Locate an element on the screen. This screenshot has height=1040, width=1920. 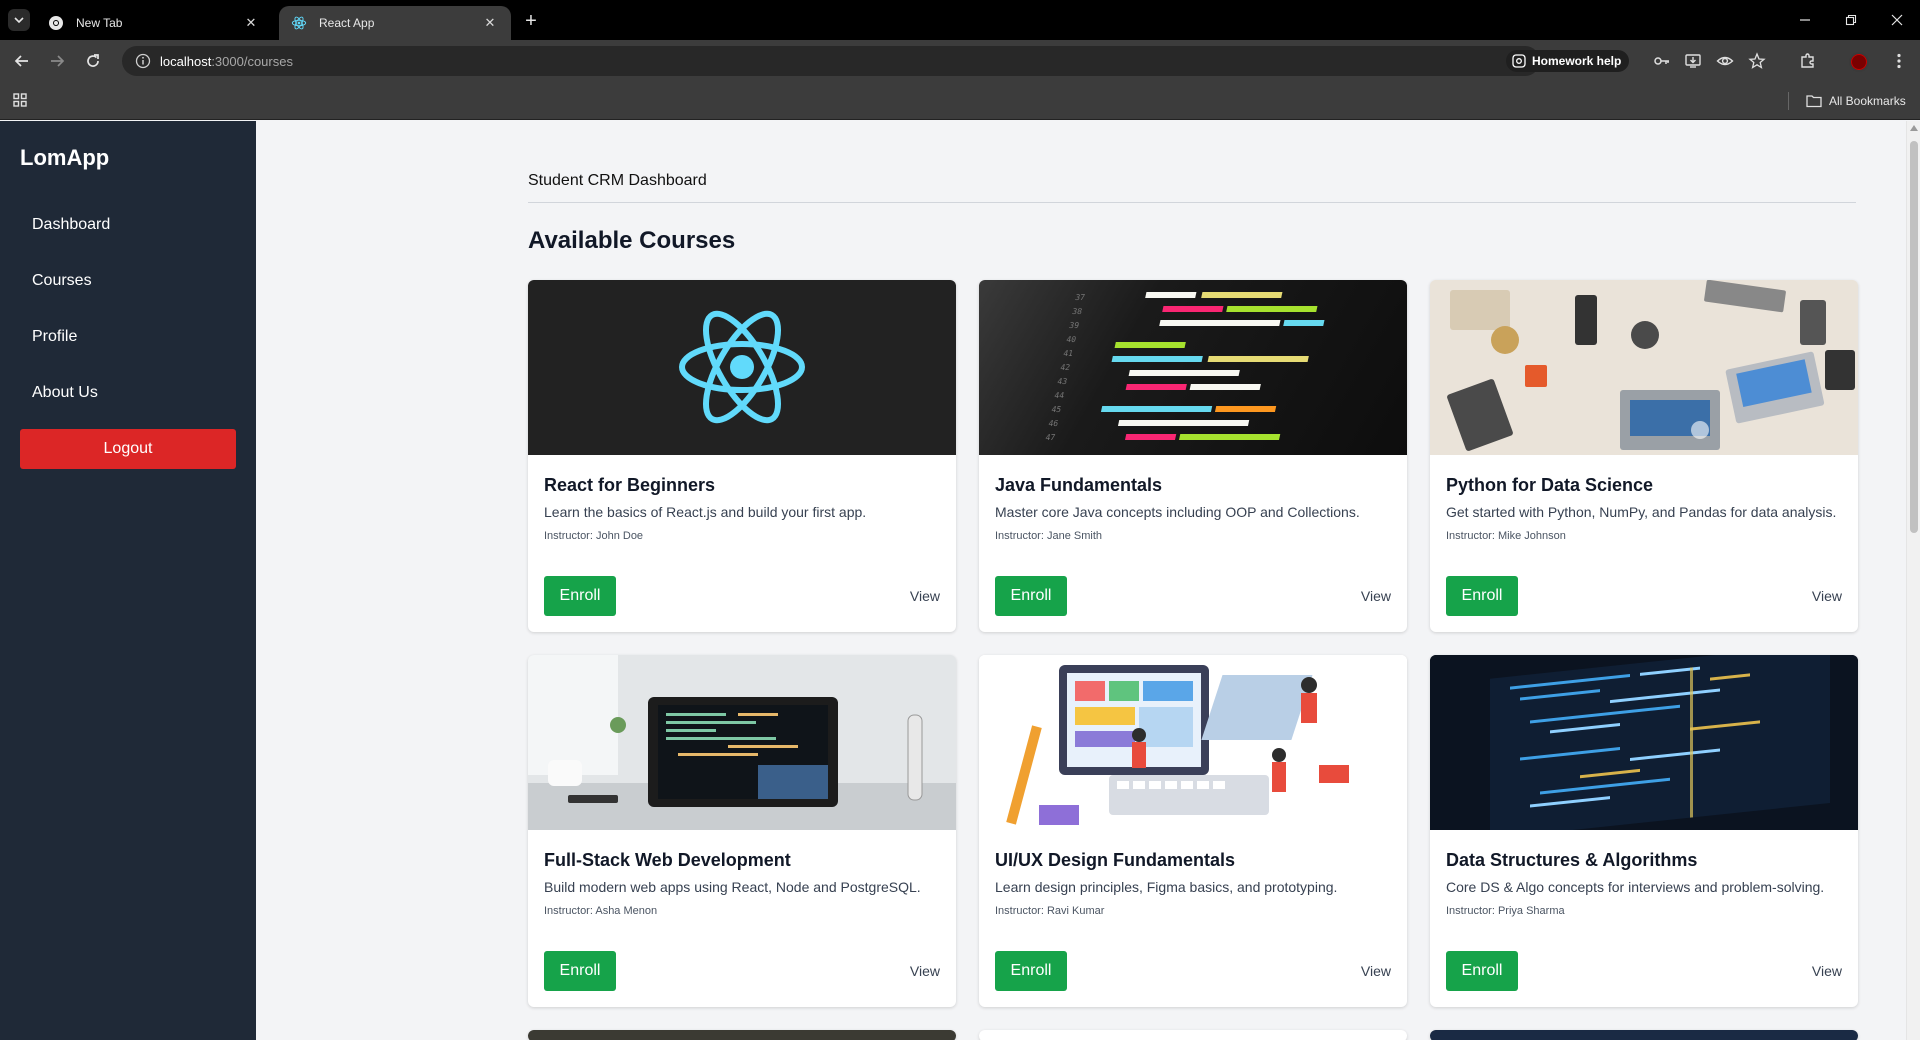
course-title: React for Beginners is located at coordinates (630, 485).